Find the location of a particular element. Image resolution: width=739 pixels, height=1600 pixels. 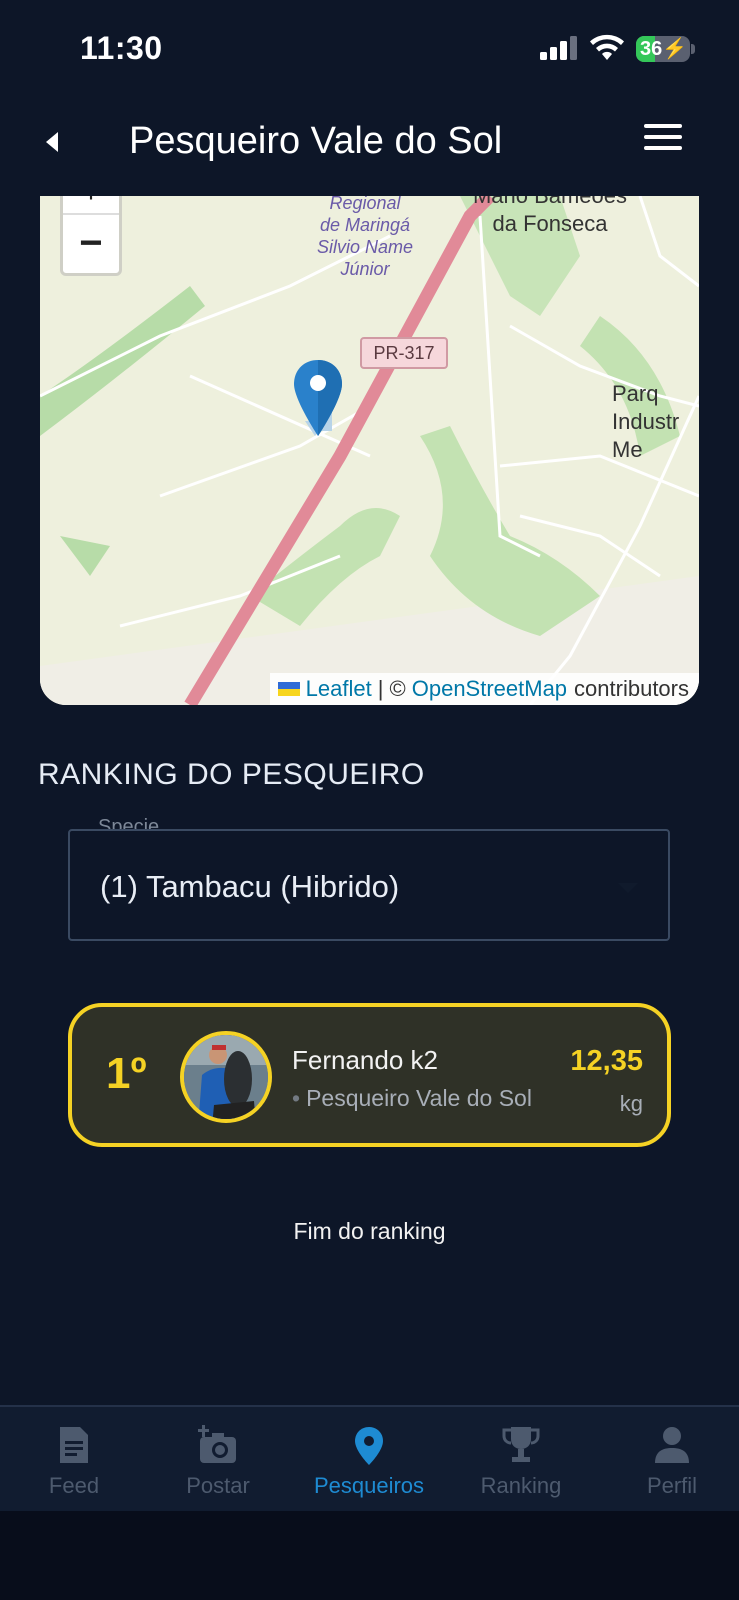

page-title: Pesqueiro Vale do Sol is located at coordinates (316, 141).